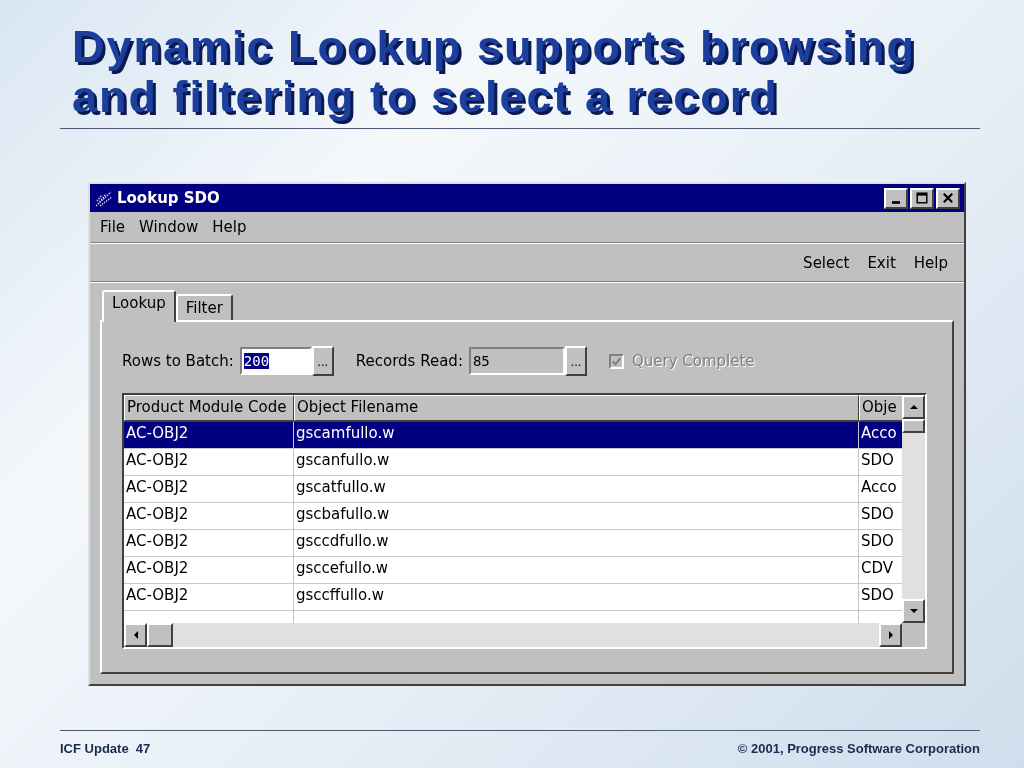 The width and height of the screenshot is (1024, 768). I want to click on table-row: AC-OBJ2 gscamfullo.w Acco, so click(513, 435).